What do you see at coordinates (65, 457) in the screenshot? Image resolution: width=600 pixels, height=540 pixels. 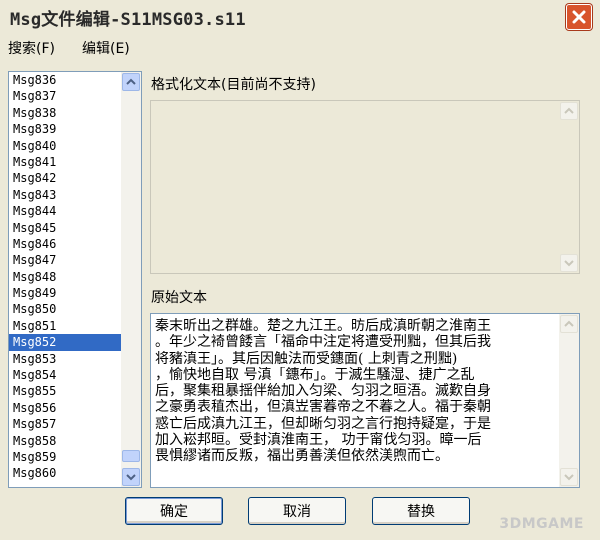 I see `msg-list-item: Msg859` at bounding box center [65, 457].